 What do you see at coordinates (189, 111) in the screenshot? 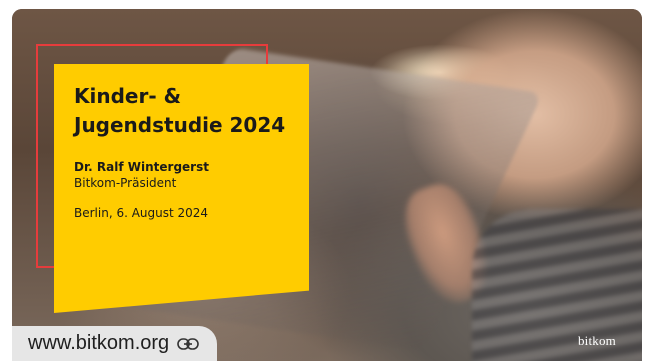
I see `slide-title: Kinder- & Jugendstudie 2024` at bounding box center [189, 111].